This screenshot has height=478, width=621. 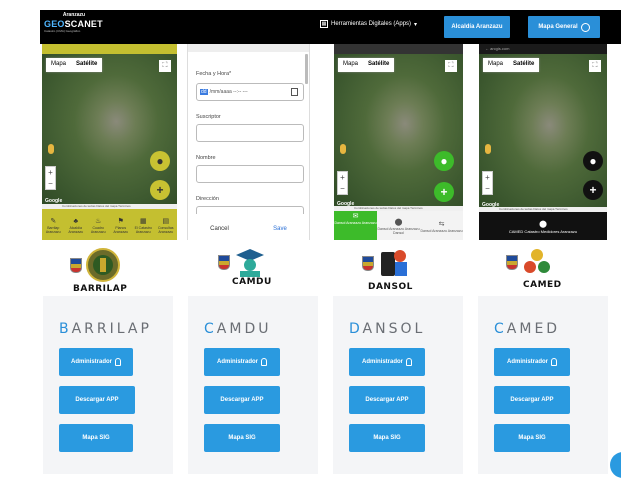 I want to click on camdu-download-button: Descargar APP, so click(x=242, y=400).